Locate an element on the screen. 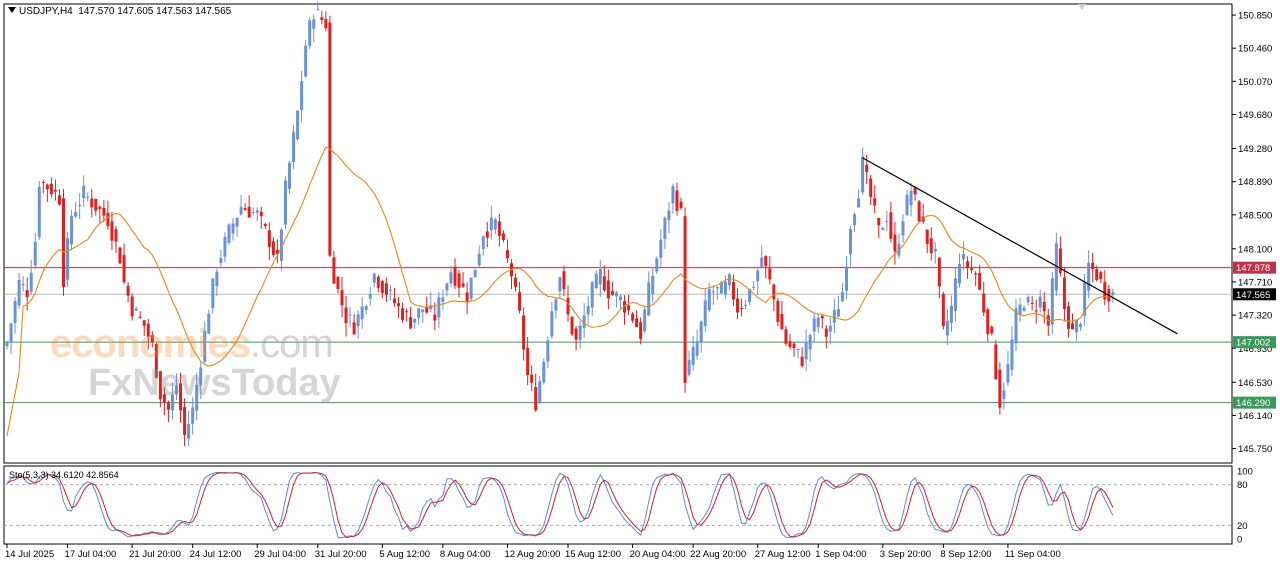  price-tick-label: 150.460 is located at coordinates (1255, 49).